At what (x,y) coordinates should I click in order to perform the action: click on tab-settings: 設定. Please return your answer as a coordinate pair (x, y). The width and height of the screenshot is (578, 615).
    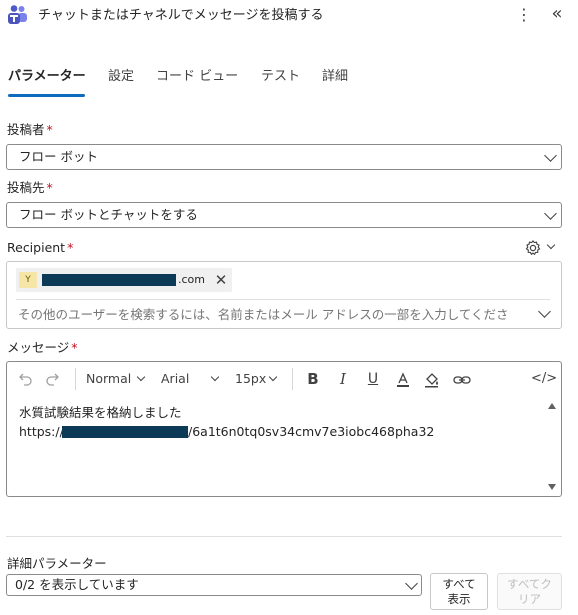
    Looking at the image, I should click on (121, 77).